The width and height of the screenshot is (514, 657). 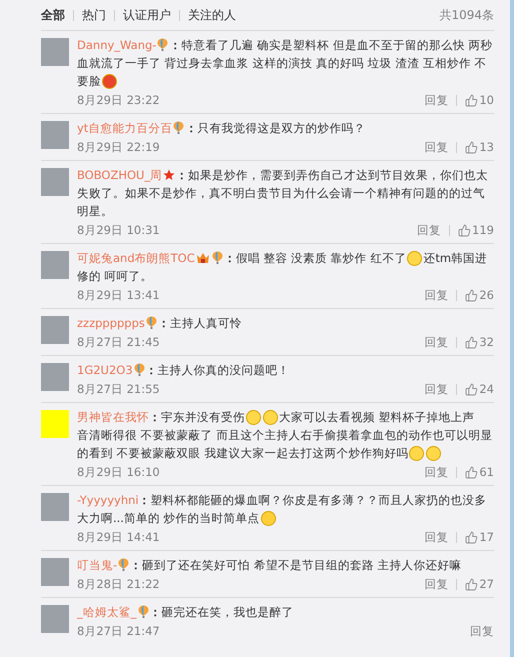 What do you see at coordinates (111, 323) in the screenshot?
I see `user-name: zzzpppppps` at bounding box center [111, 323].